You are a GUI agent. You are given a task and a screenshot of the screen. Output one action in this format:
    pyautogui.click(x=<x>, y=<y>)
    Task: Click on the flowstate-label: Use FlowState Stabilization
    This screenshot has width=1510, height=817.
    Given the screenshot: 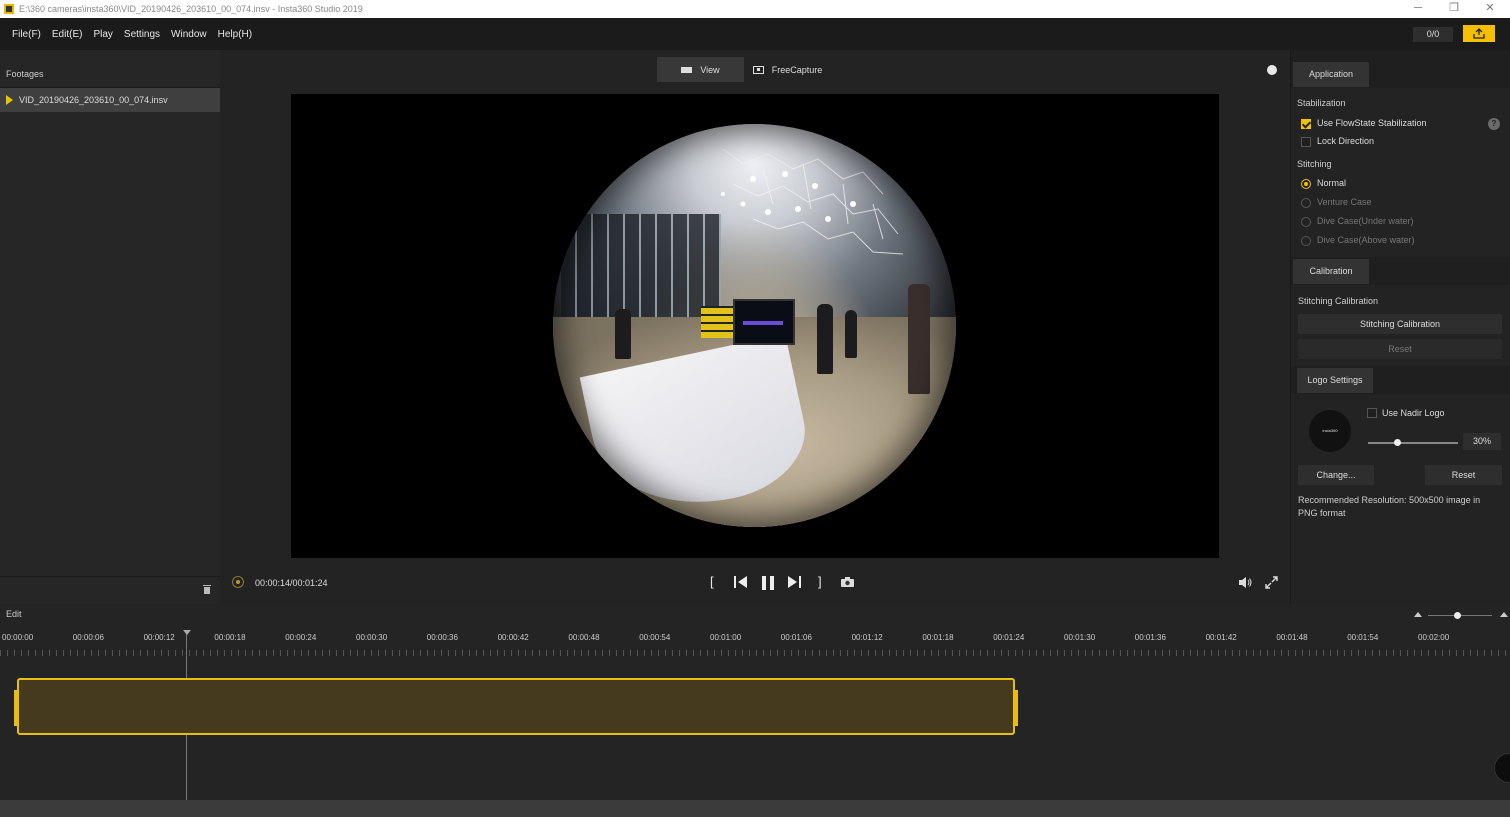 What is the action you would take?
    pyautogui.click(x=1372, y=123)
    